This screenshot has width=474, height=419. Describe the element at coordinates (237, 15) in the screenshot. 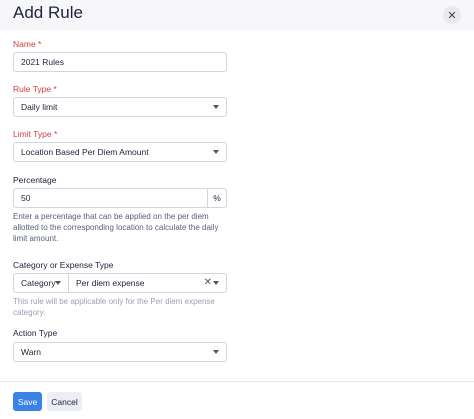

I see `dialog-header: Add Rule ✕` at that location.